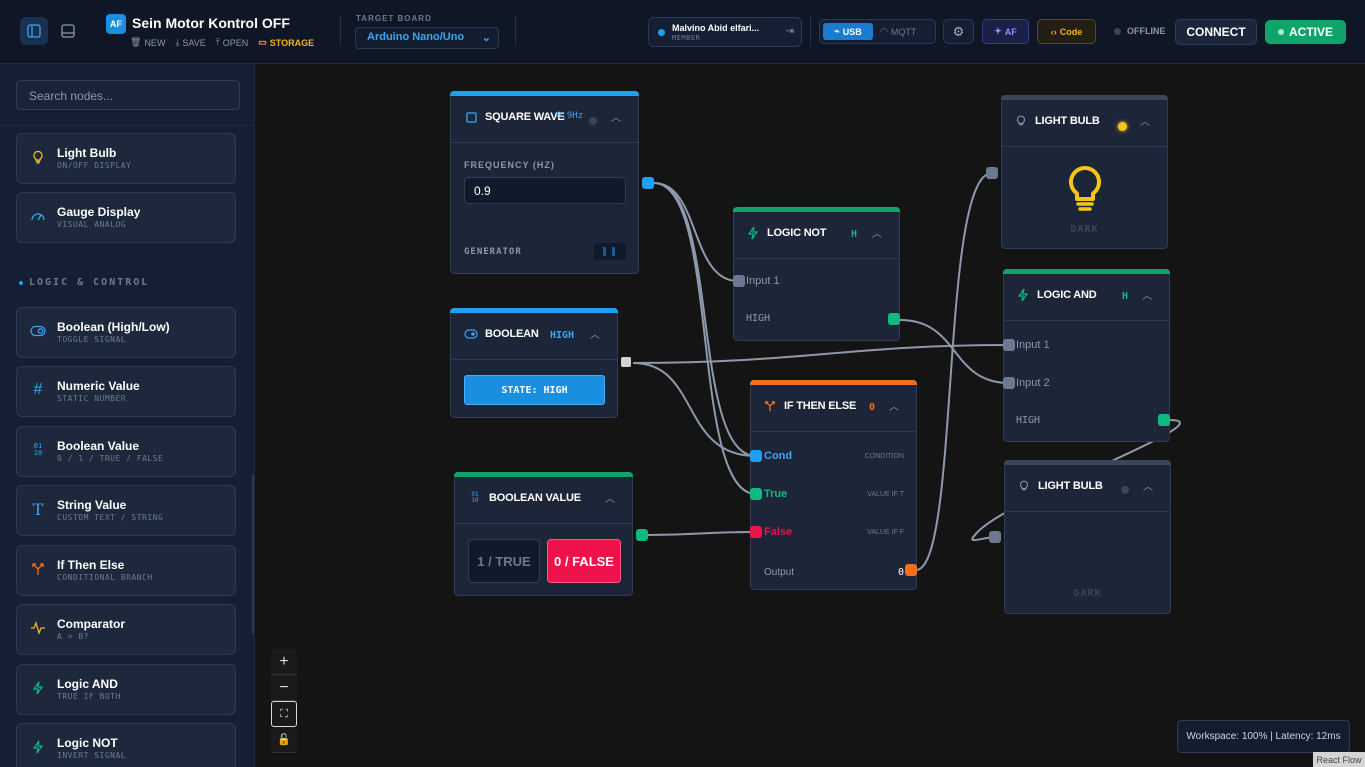 Image resolution: width=1365 pixels, height=767 pixels. I want to click on app-logo: AF, so click(116, 24).